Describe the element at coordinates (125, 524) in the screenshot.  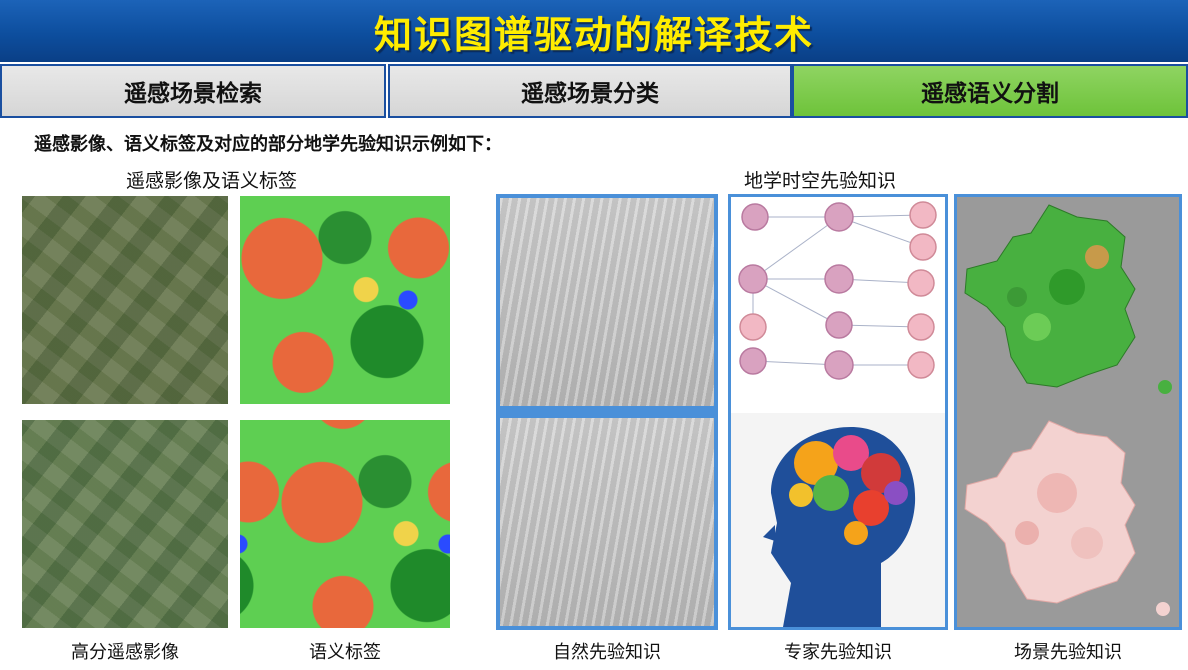
I see `satellite-image-bottom` at that location.